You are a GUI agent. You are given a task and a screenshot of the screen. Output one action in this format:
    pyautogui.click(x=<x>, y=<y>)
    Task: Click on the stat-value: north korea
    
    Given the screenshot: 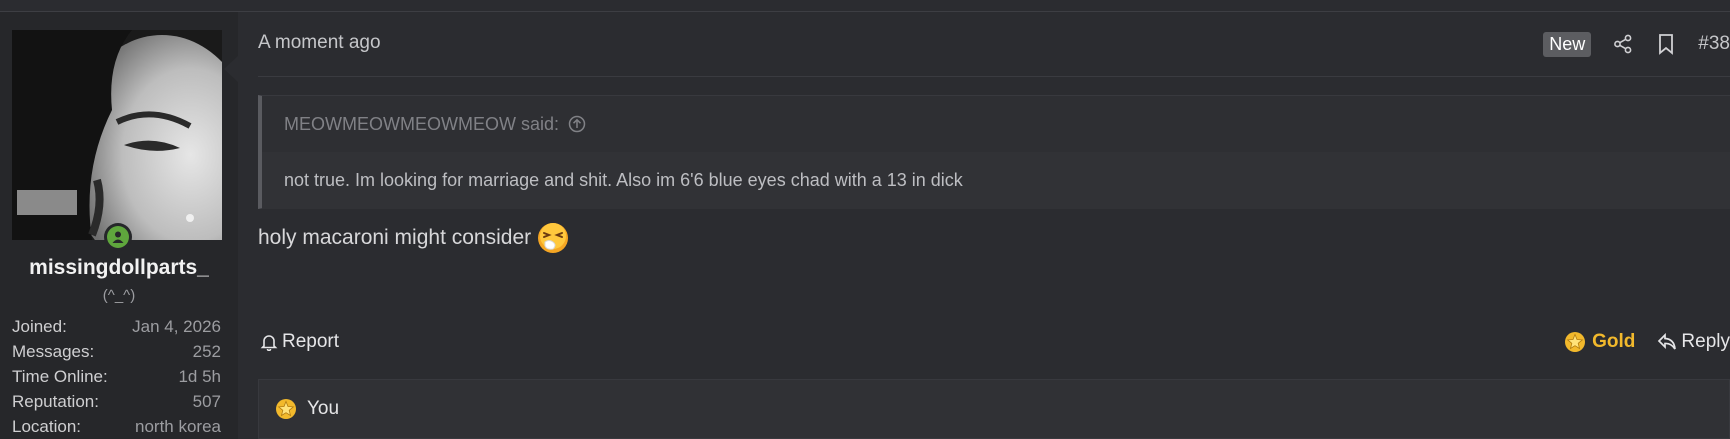 What is the action you would take?
    pyautogui.click(x=178, y=426)
    